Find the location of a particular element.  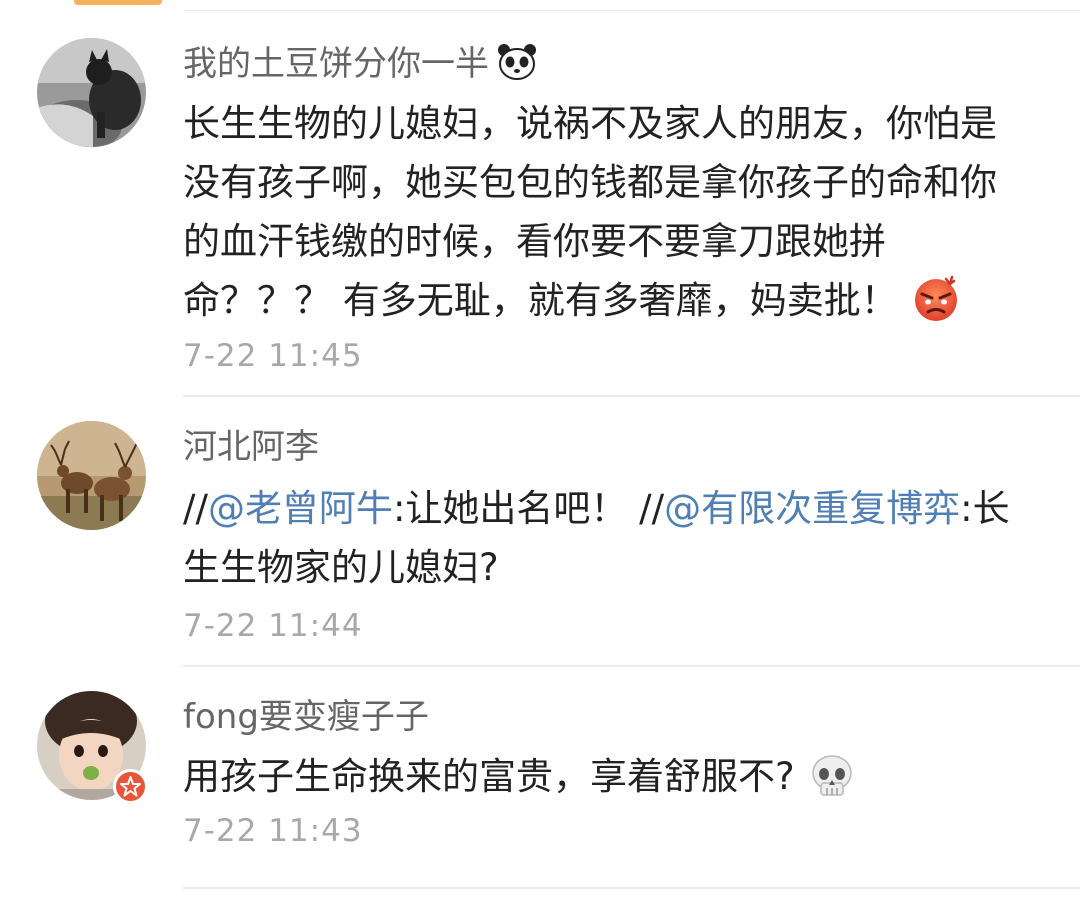

skull-icon is located at coordinates (832, 784).